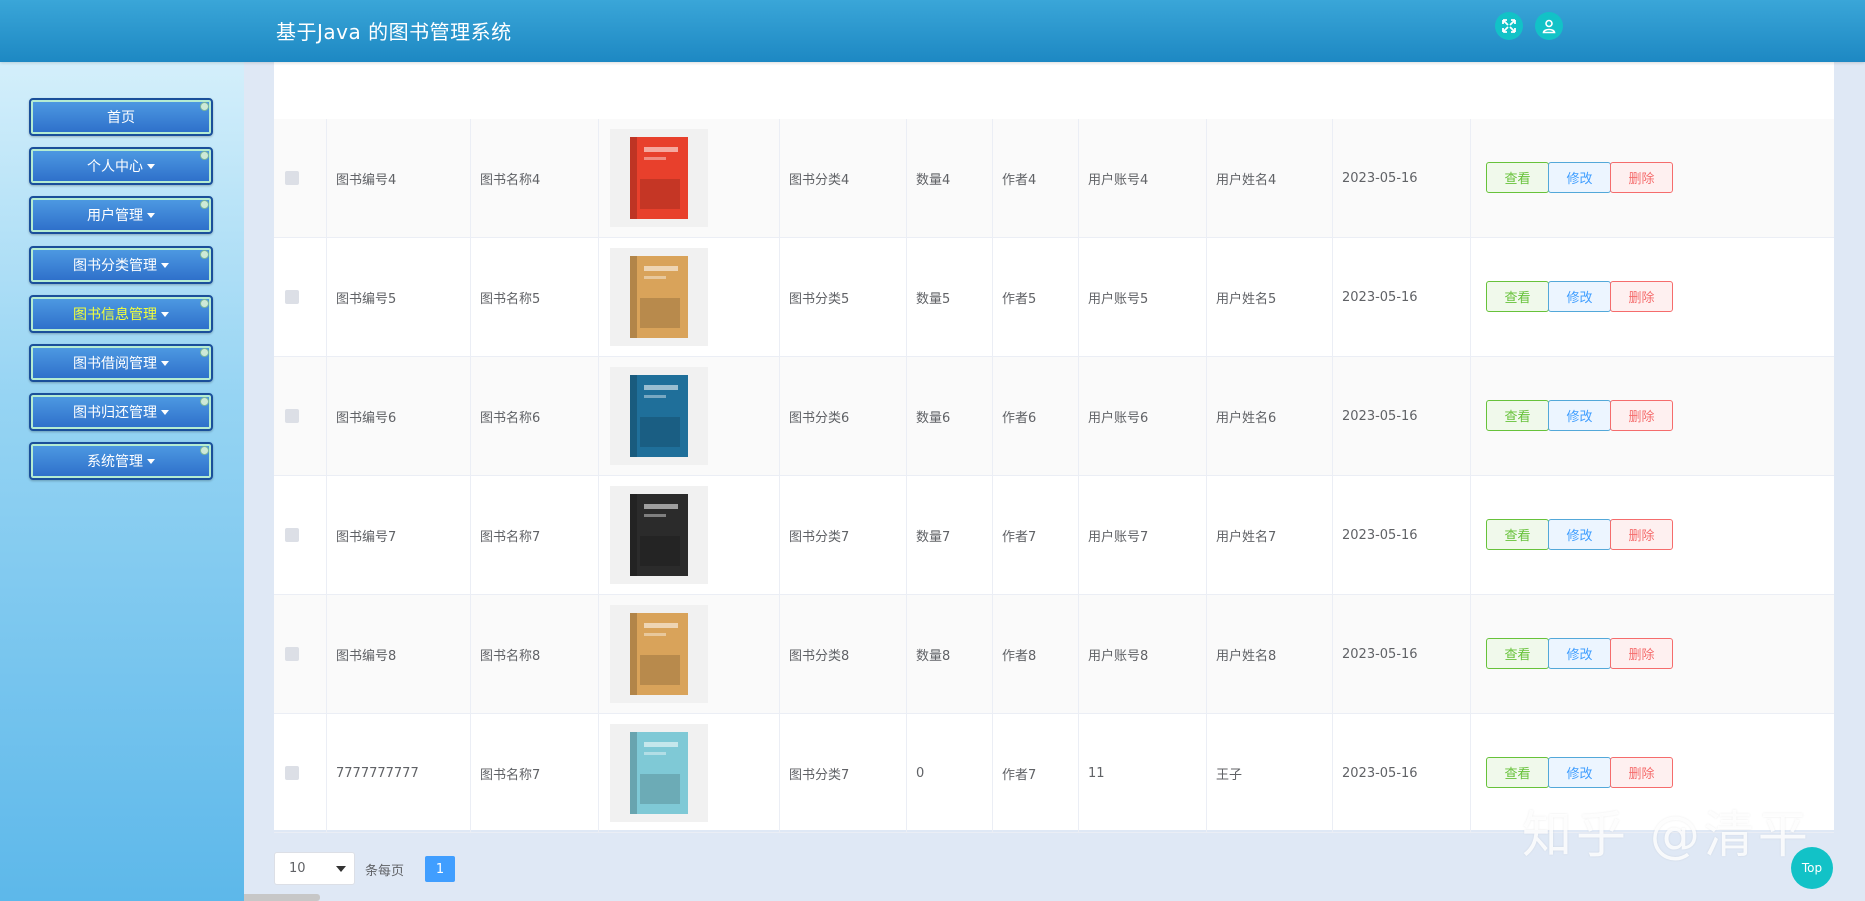  I want to click on sidebar-item-3: 图书分类管理, so click(121, 265).